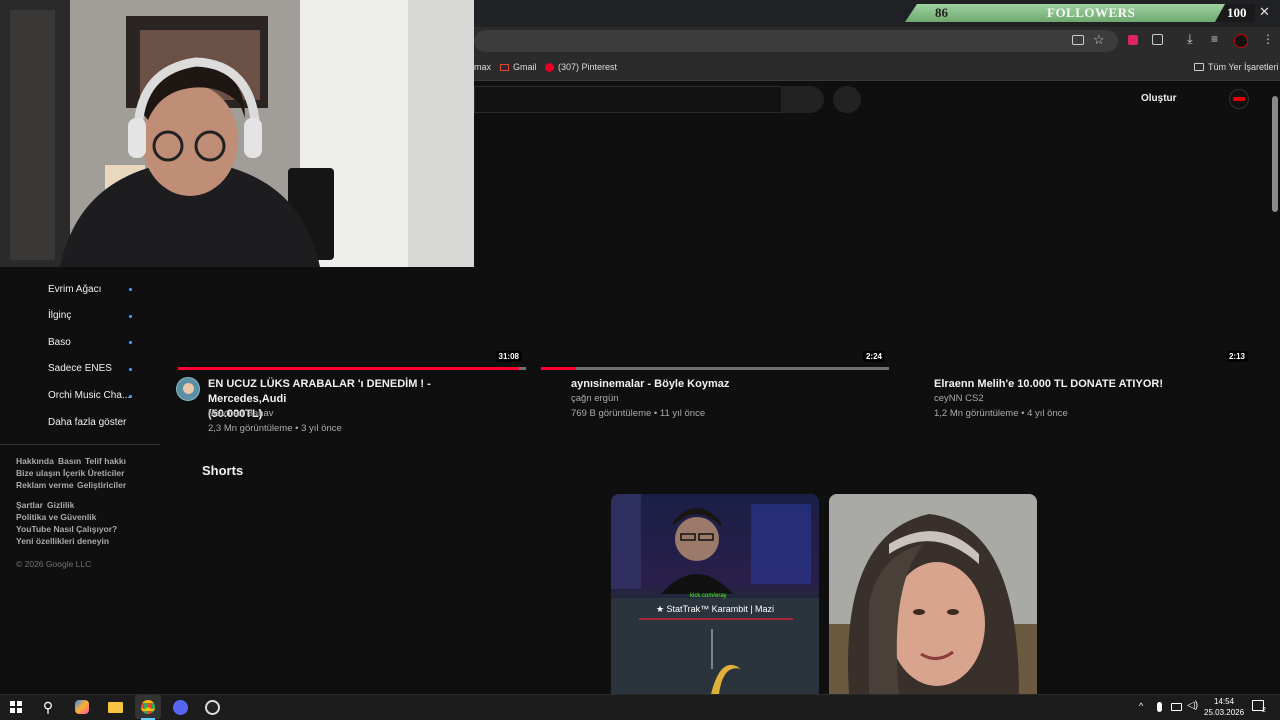 The width and height of the screenshot is (1280, 720). What do you see at coordinates (1214, 39) in the screenshot?
I see `media-control-icon: ≡` at bounding box center [1214, 39].